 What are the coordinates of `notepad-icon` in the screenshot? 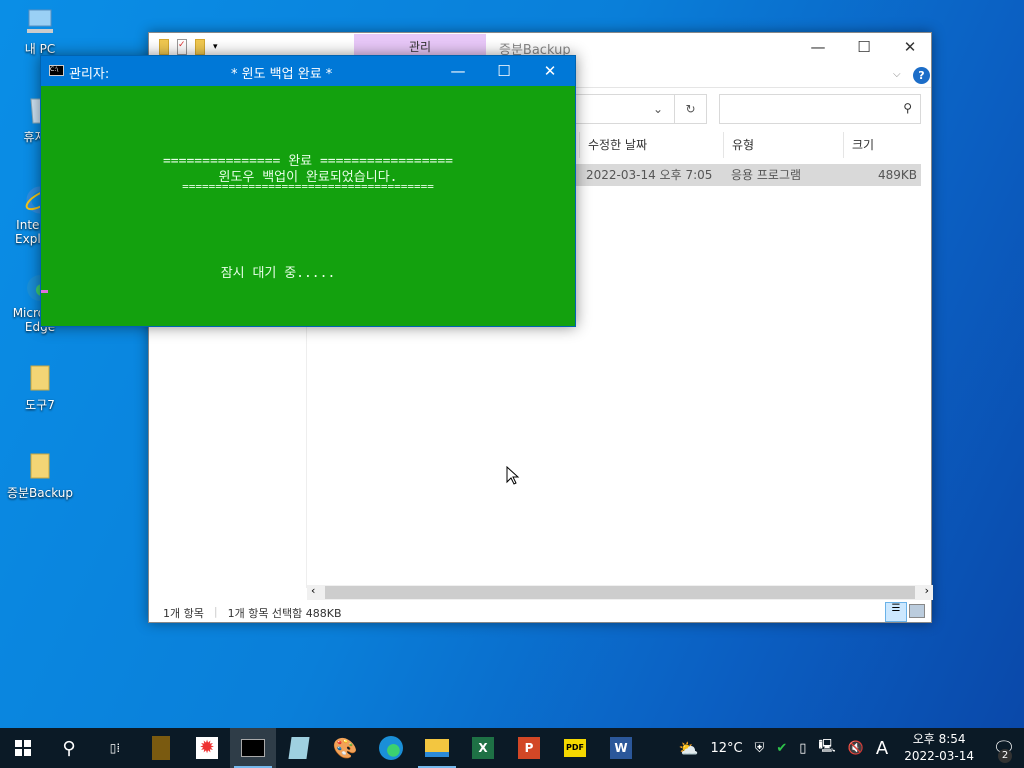 It's located at (299, 748).